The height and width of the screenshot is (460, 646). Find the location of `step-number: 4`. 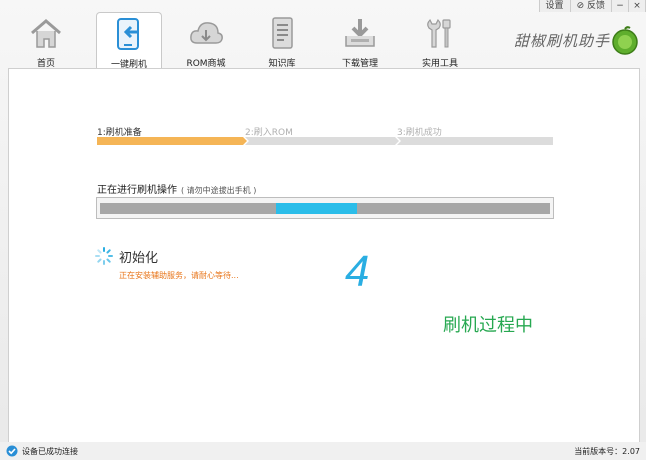

step-number: 4 is located at coordinates (357, 271).